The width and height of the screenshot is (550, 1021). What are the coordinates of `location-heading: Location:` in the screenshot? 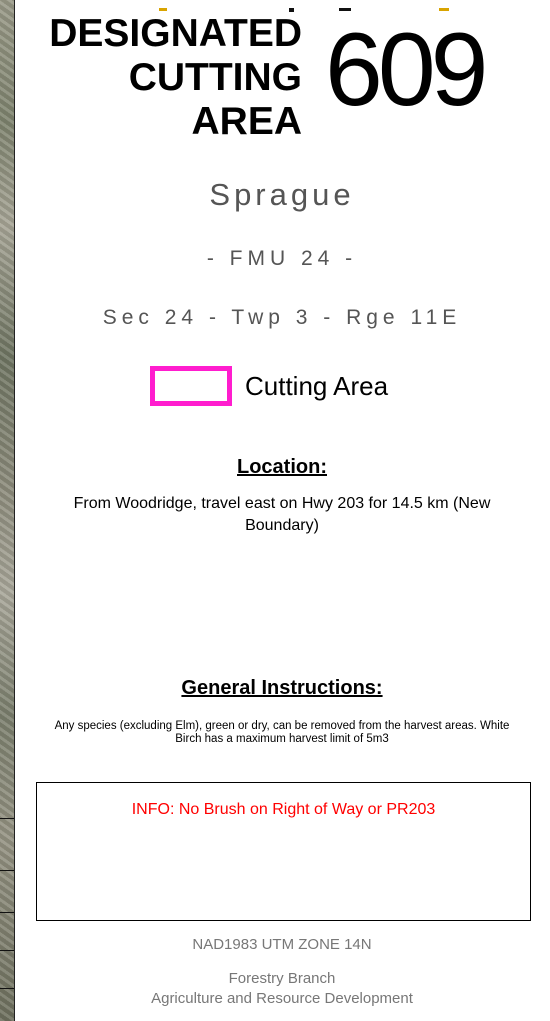 It's located at (282, 467).